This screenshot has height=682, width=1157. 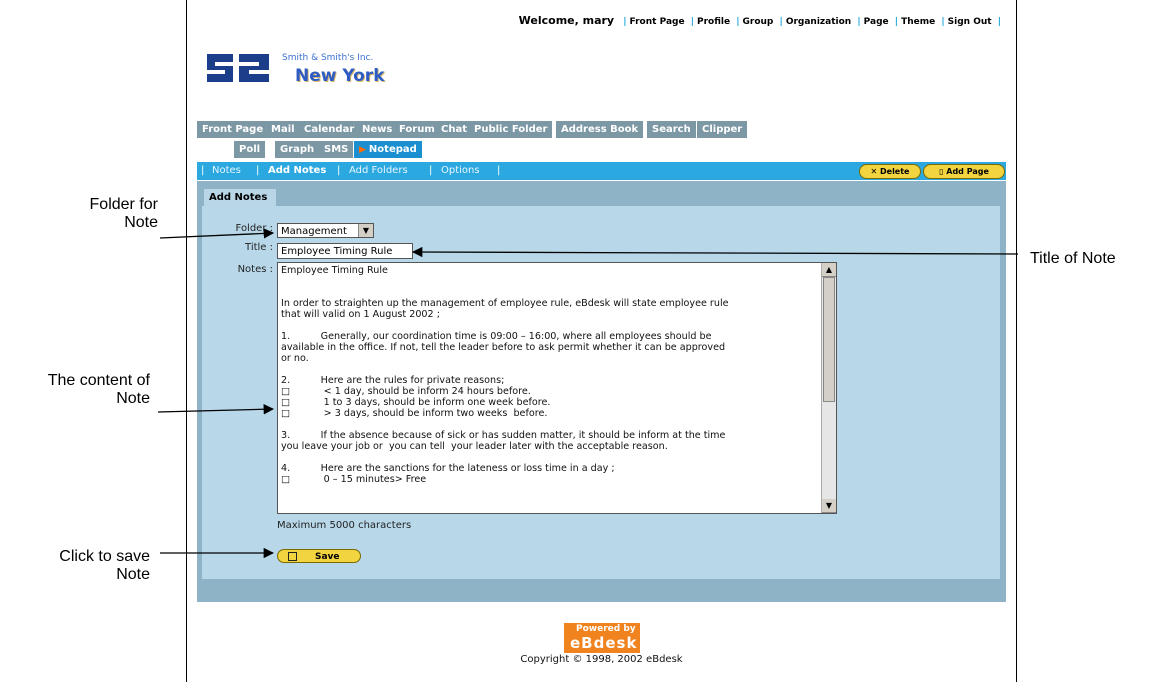 I want to click on arrow-content, so click(x=216, y=409).